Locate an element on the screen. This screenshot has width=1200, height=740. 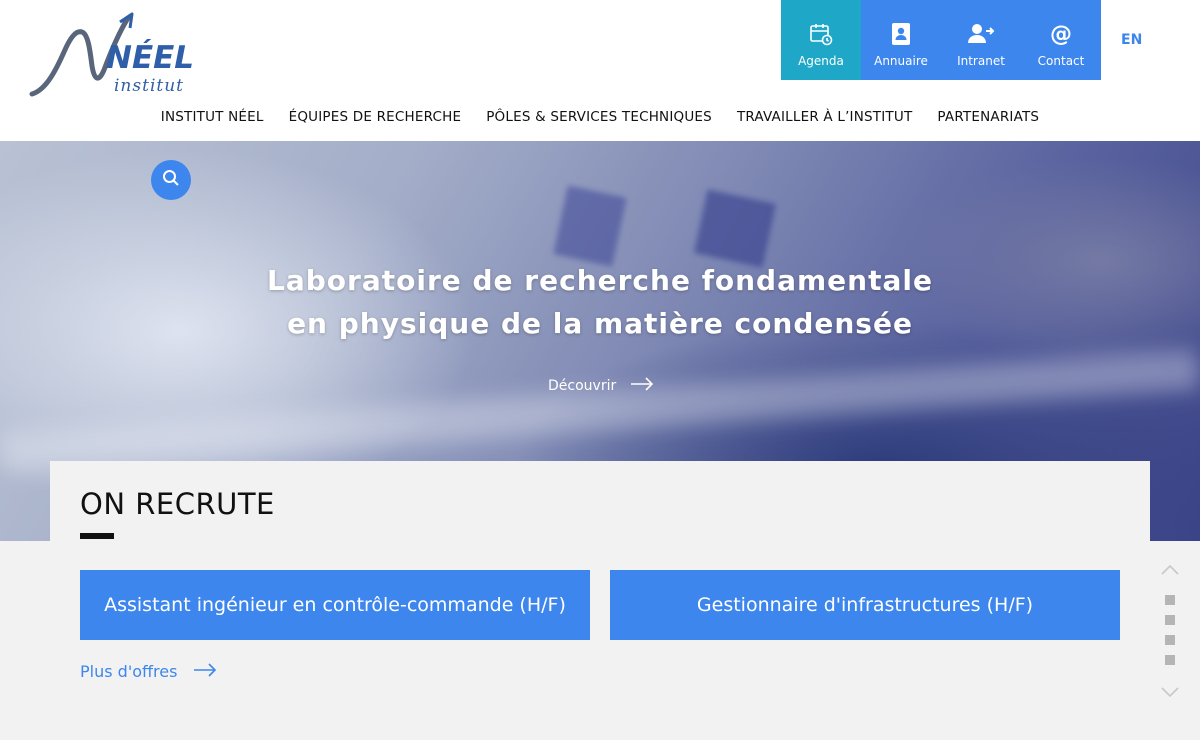
institut-neel-logo: NÉEL institut is located at coordinates (115, 55).